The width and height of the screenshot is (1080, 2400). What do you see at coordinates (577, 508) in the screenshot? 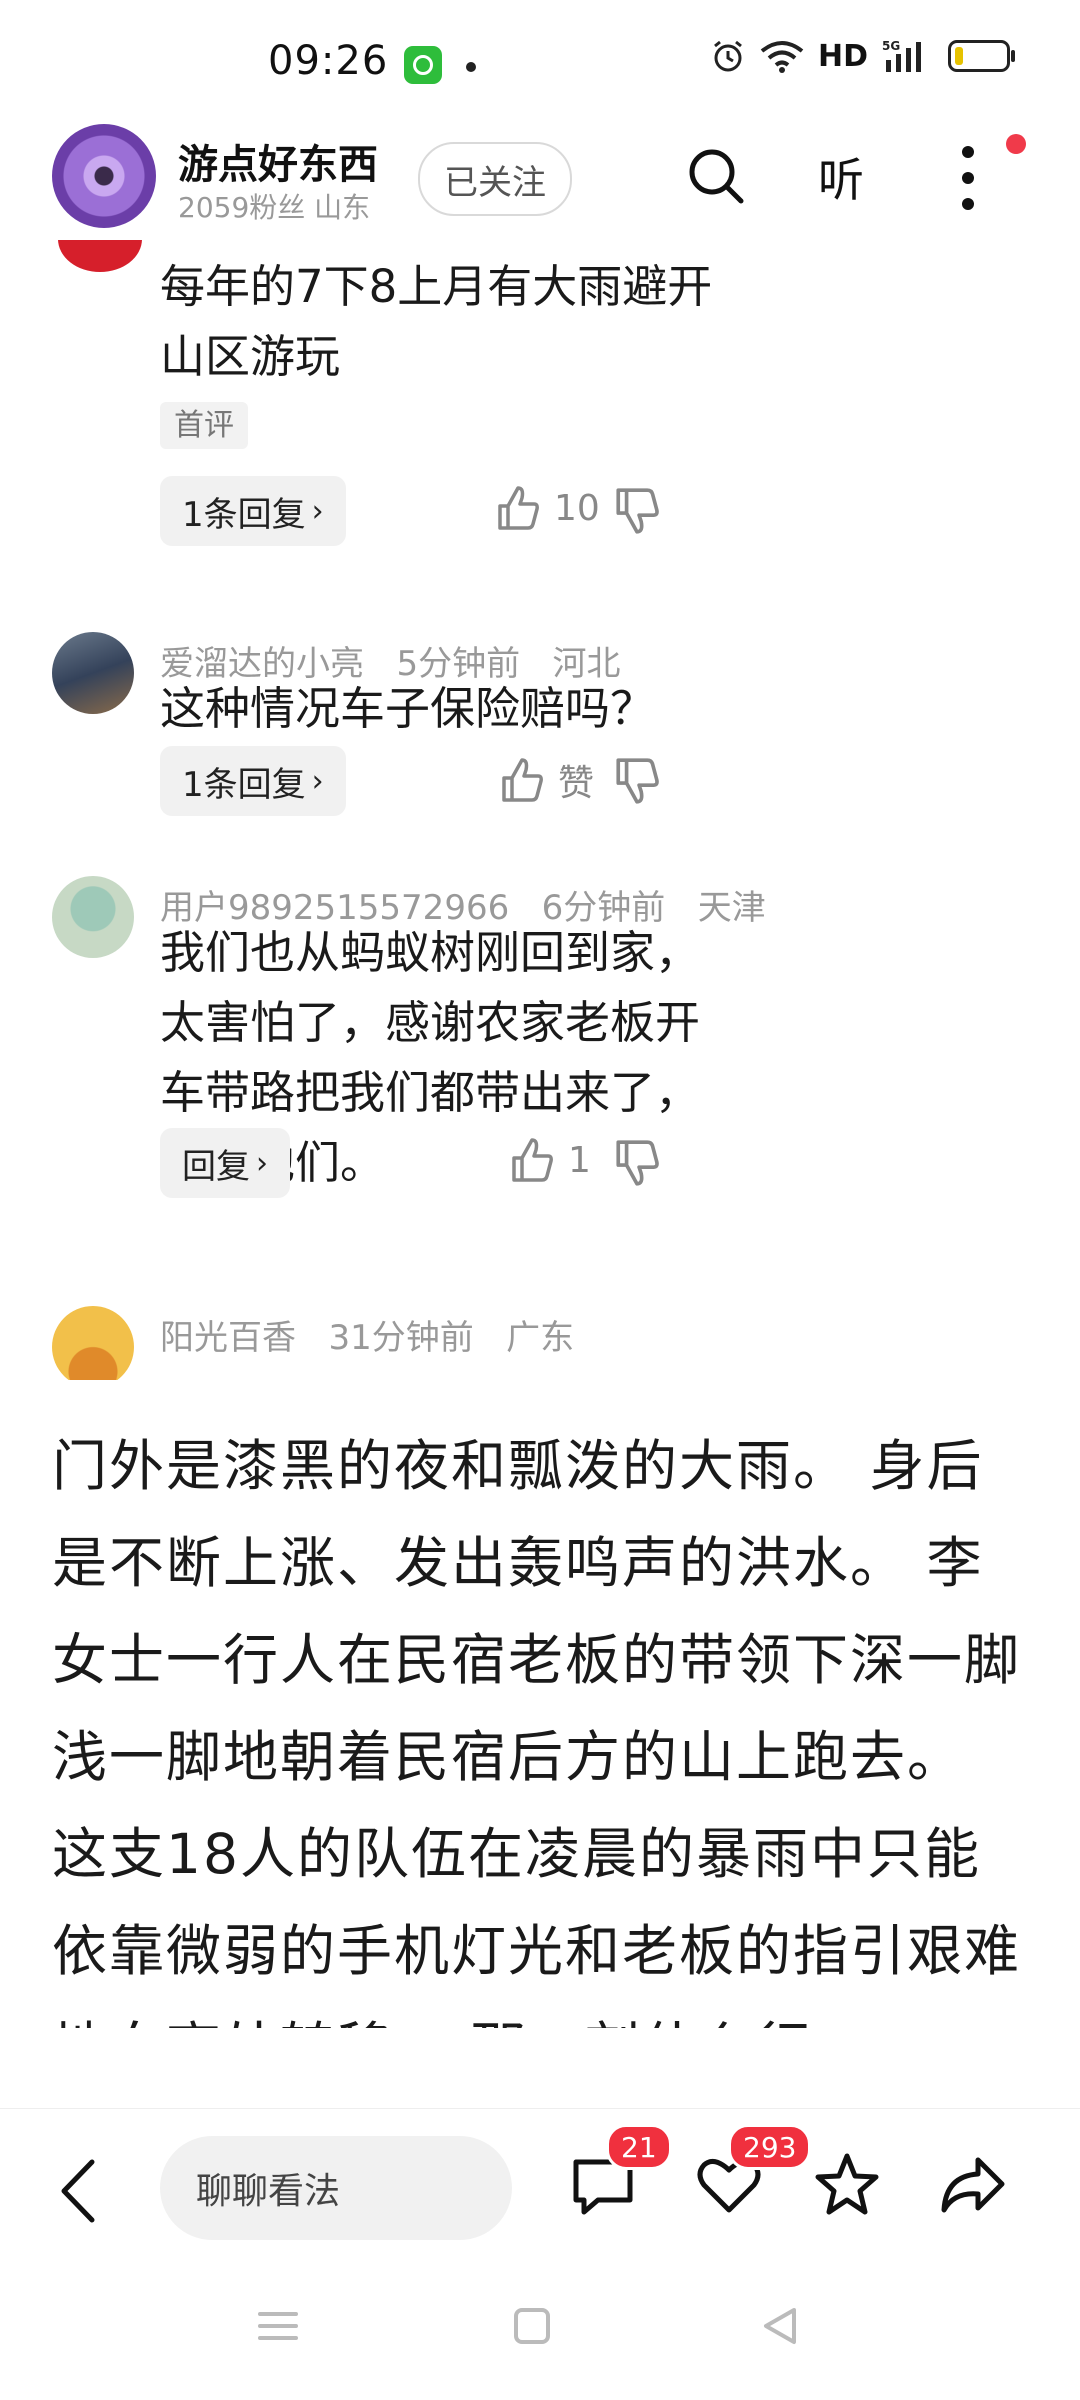
I see `like-count: 10` at bounding box center [577, 508].